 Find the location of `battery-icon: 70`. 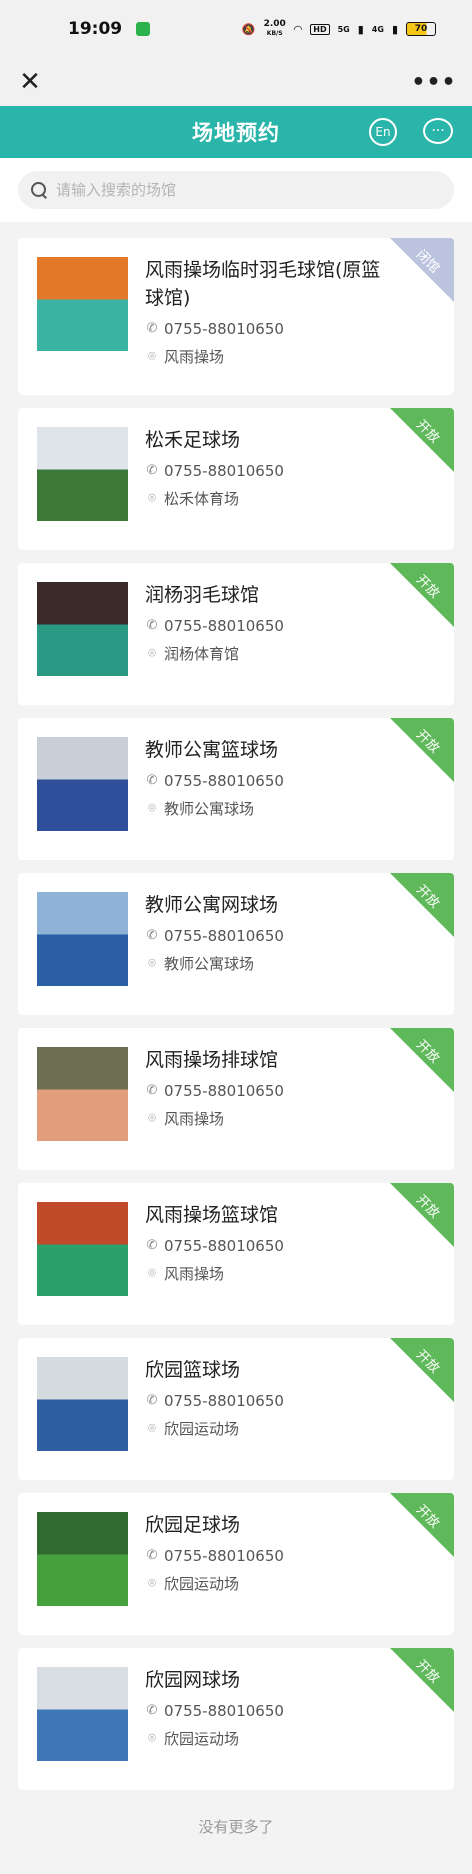

battery-icon: 70 is located at coordinates (421, 29).